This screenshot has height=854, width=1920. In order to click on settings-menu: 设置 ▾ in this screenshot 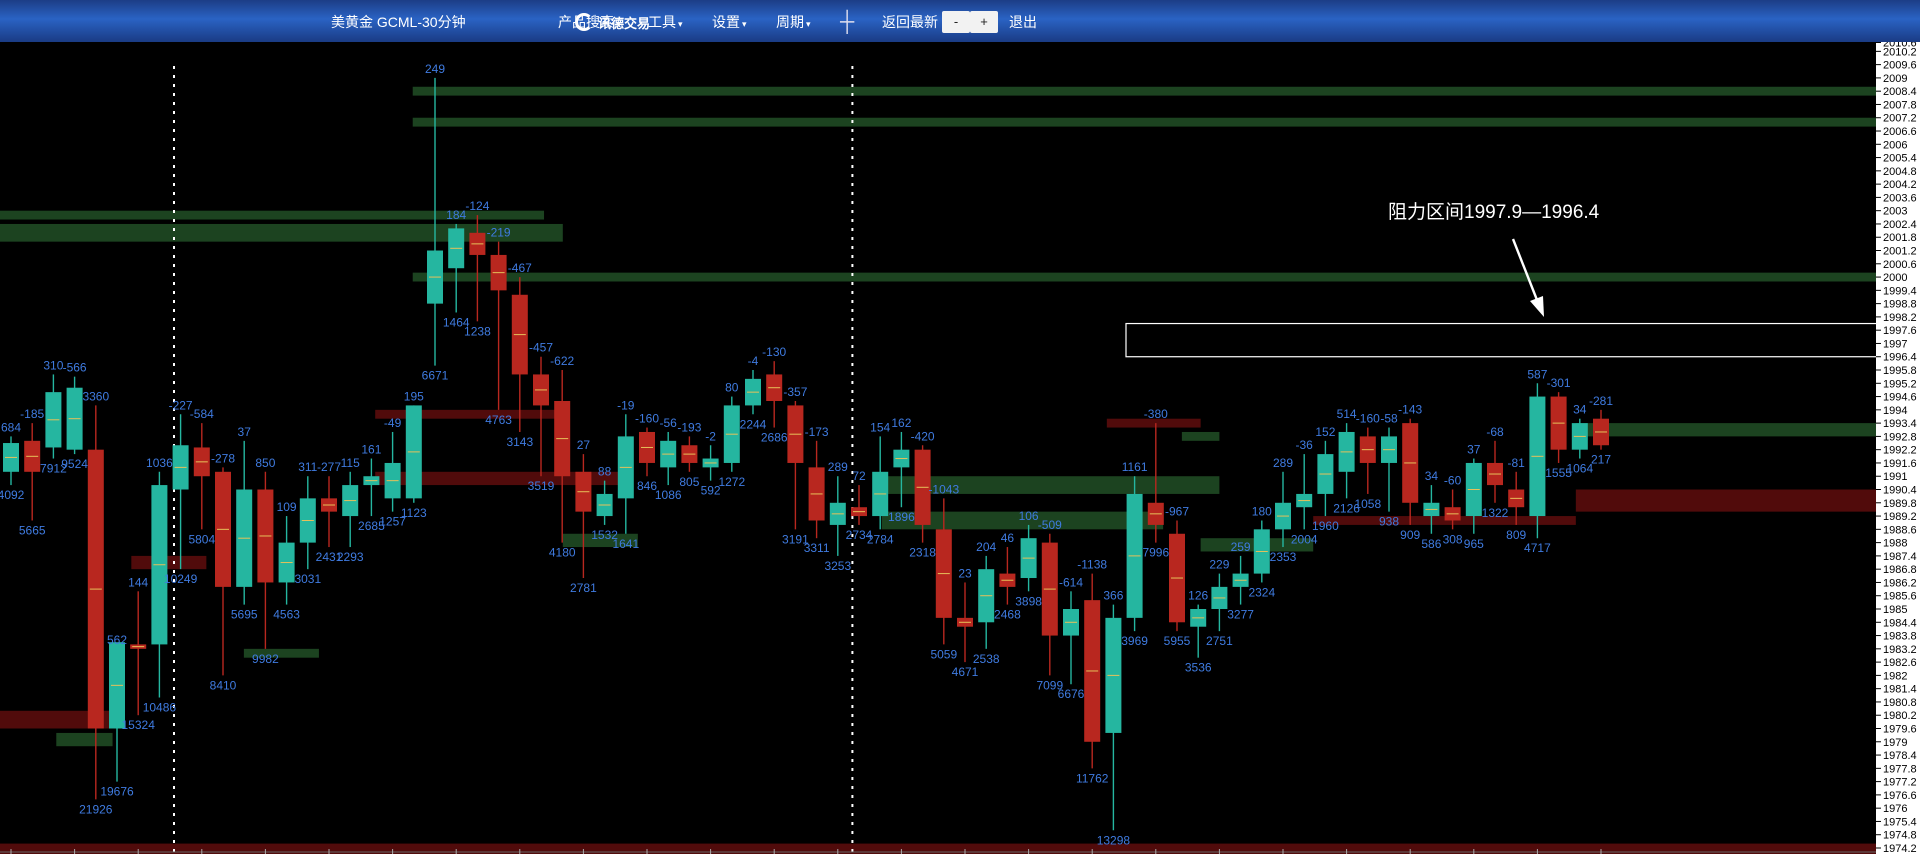, I will do `click(729, 21)`.